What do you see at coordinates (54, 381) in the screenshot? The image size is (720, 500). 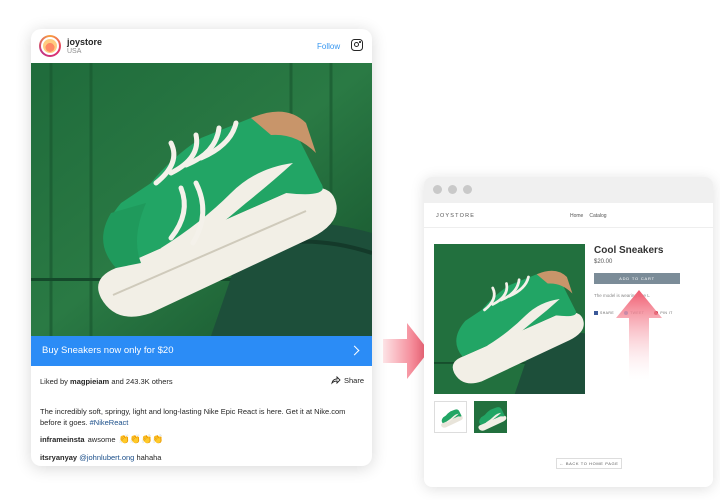 I see `likes-prefix: Liked by` at bounding box center [54, 381].